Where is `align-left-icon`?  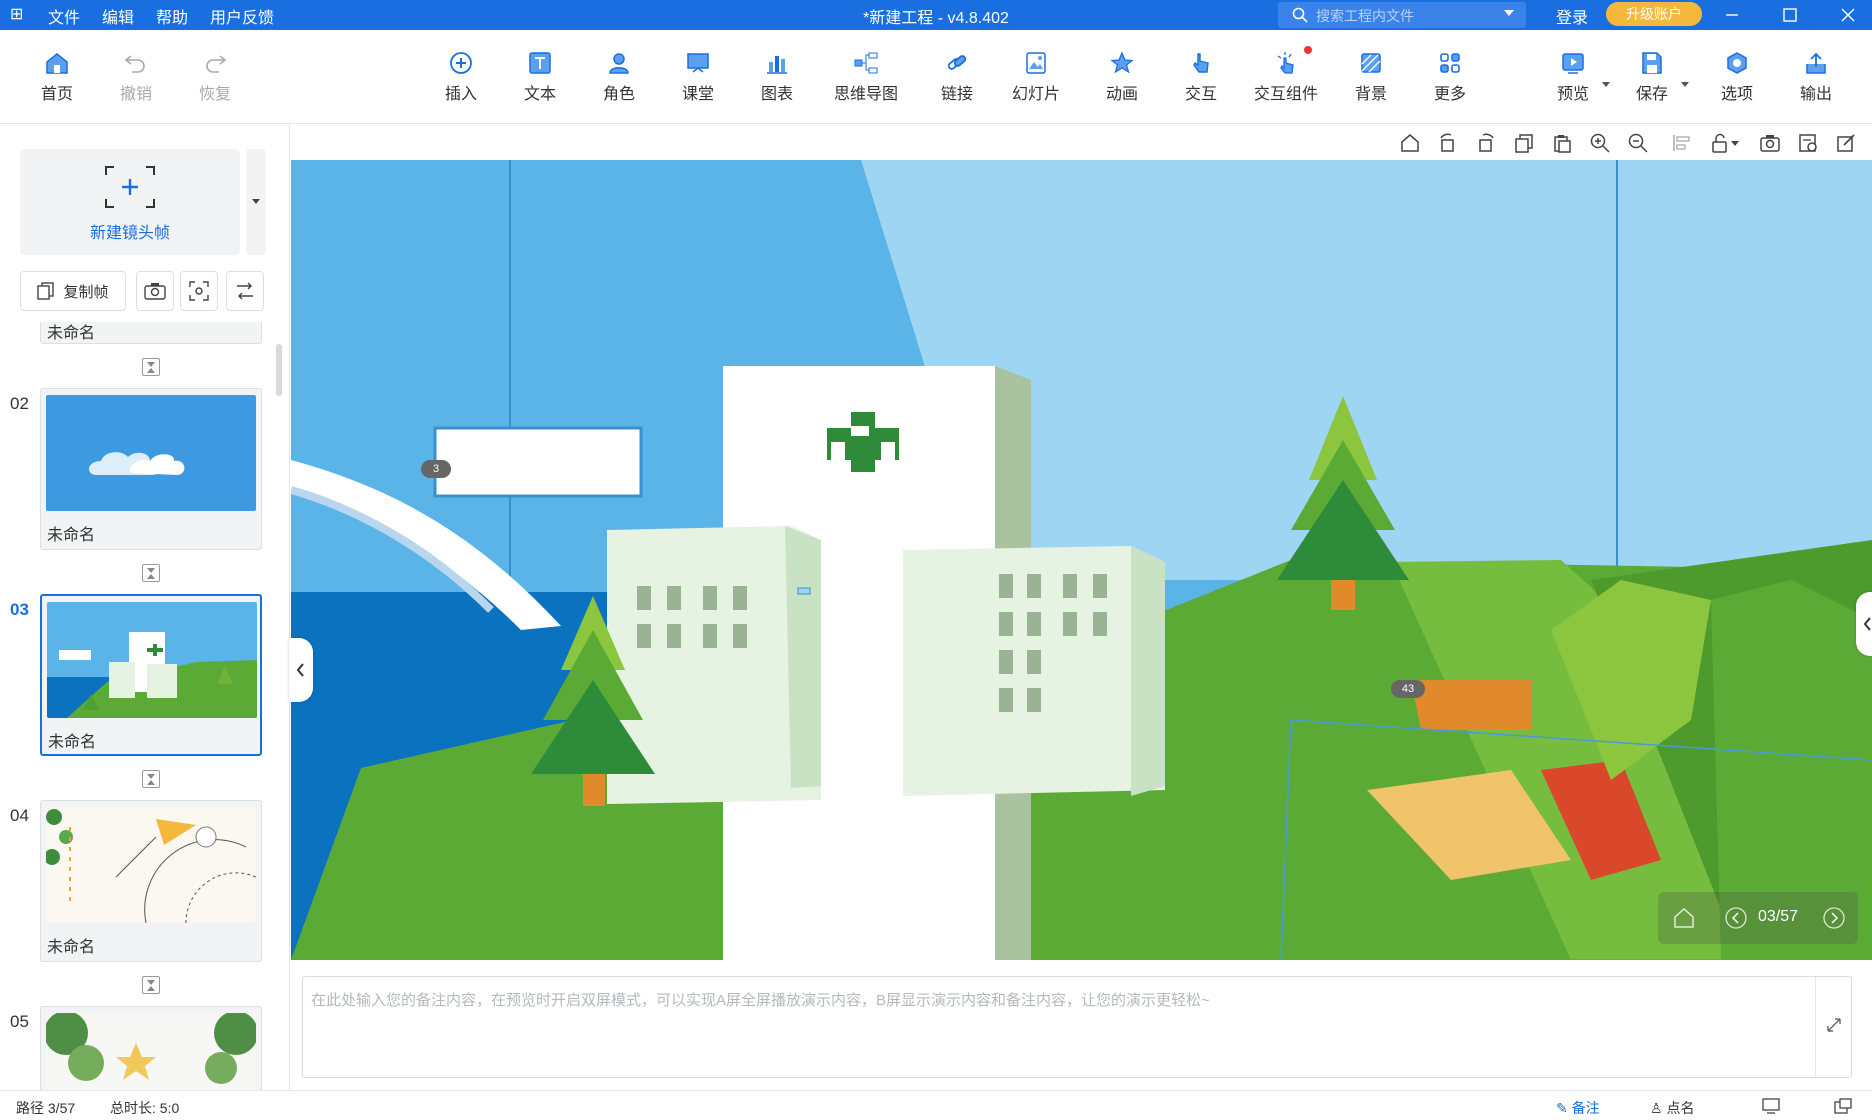 align-left-icon is located at coordinates (1682, 143).